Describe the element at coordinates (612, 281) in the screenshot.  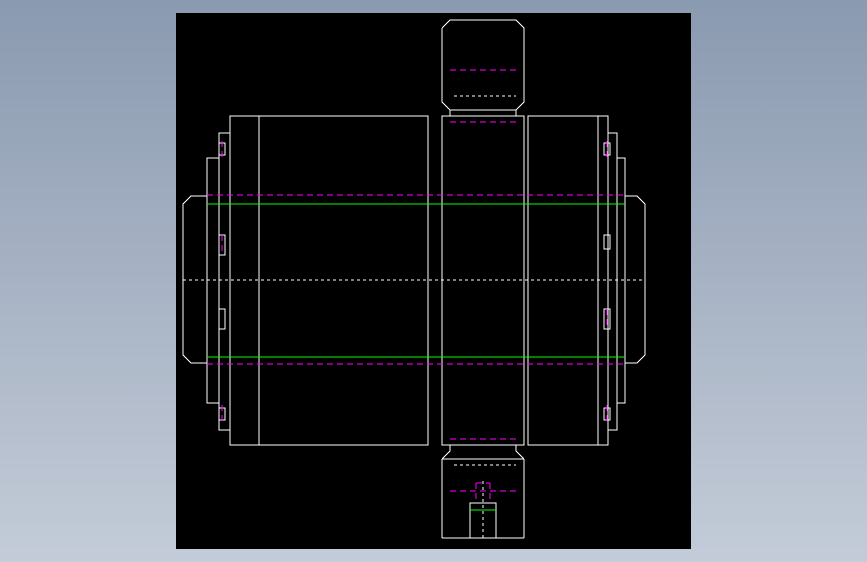
I see `right-flange-mid` at that location.